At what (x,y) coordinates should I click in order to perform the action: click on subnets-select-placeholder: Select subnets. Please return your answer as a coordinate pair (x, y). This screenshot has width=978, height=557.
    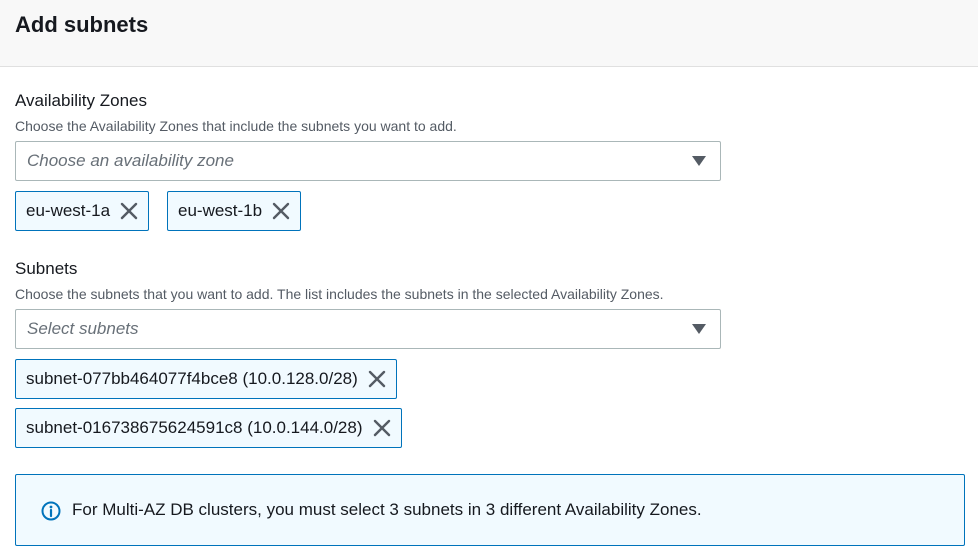
    Looking at the image, I should click on (83, 328).